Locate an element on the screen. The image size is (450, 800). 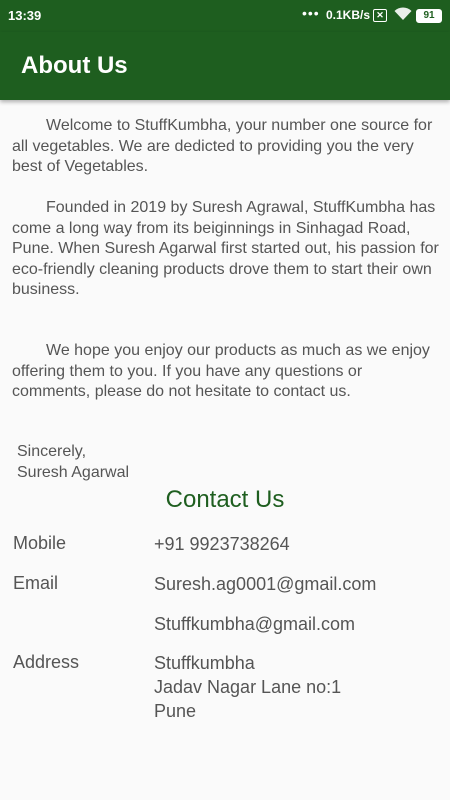
contact-heading: Contact Us is located at coordinates (225, 499).